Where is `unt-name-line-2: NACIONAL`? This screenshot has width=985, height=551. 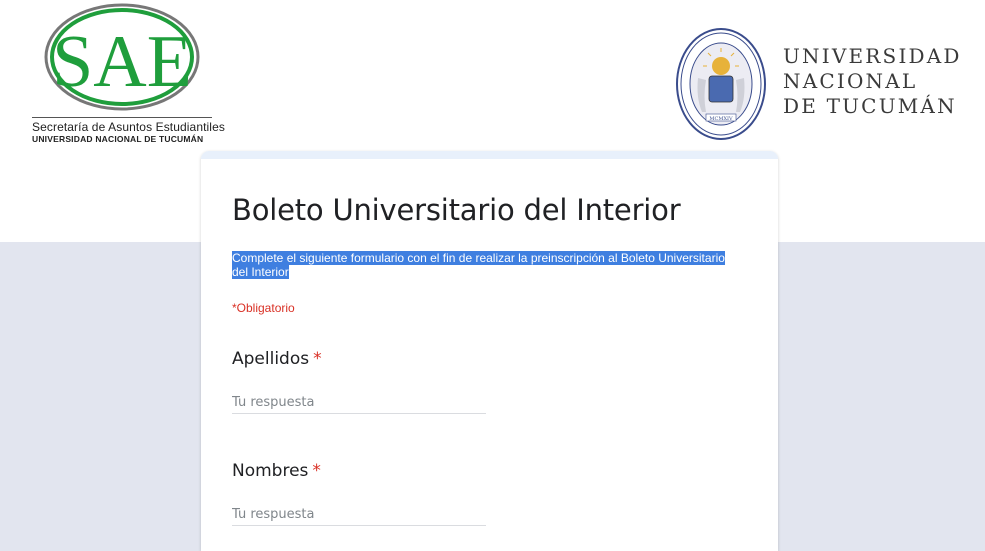
unt-name-line-2: NACIONAL is located at coordinates (850, 81).